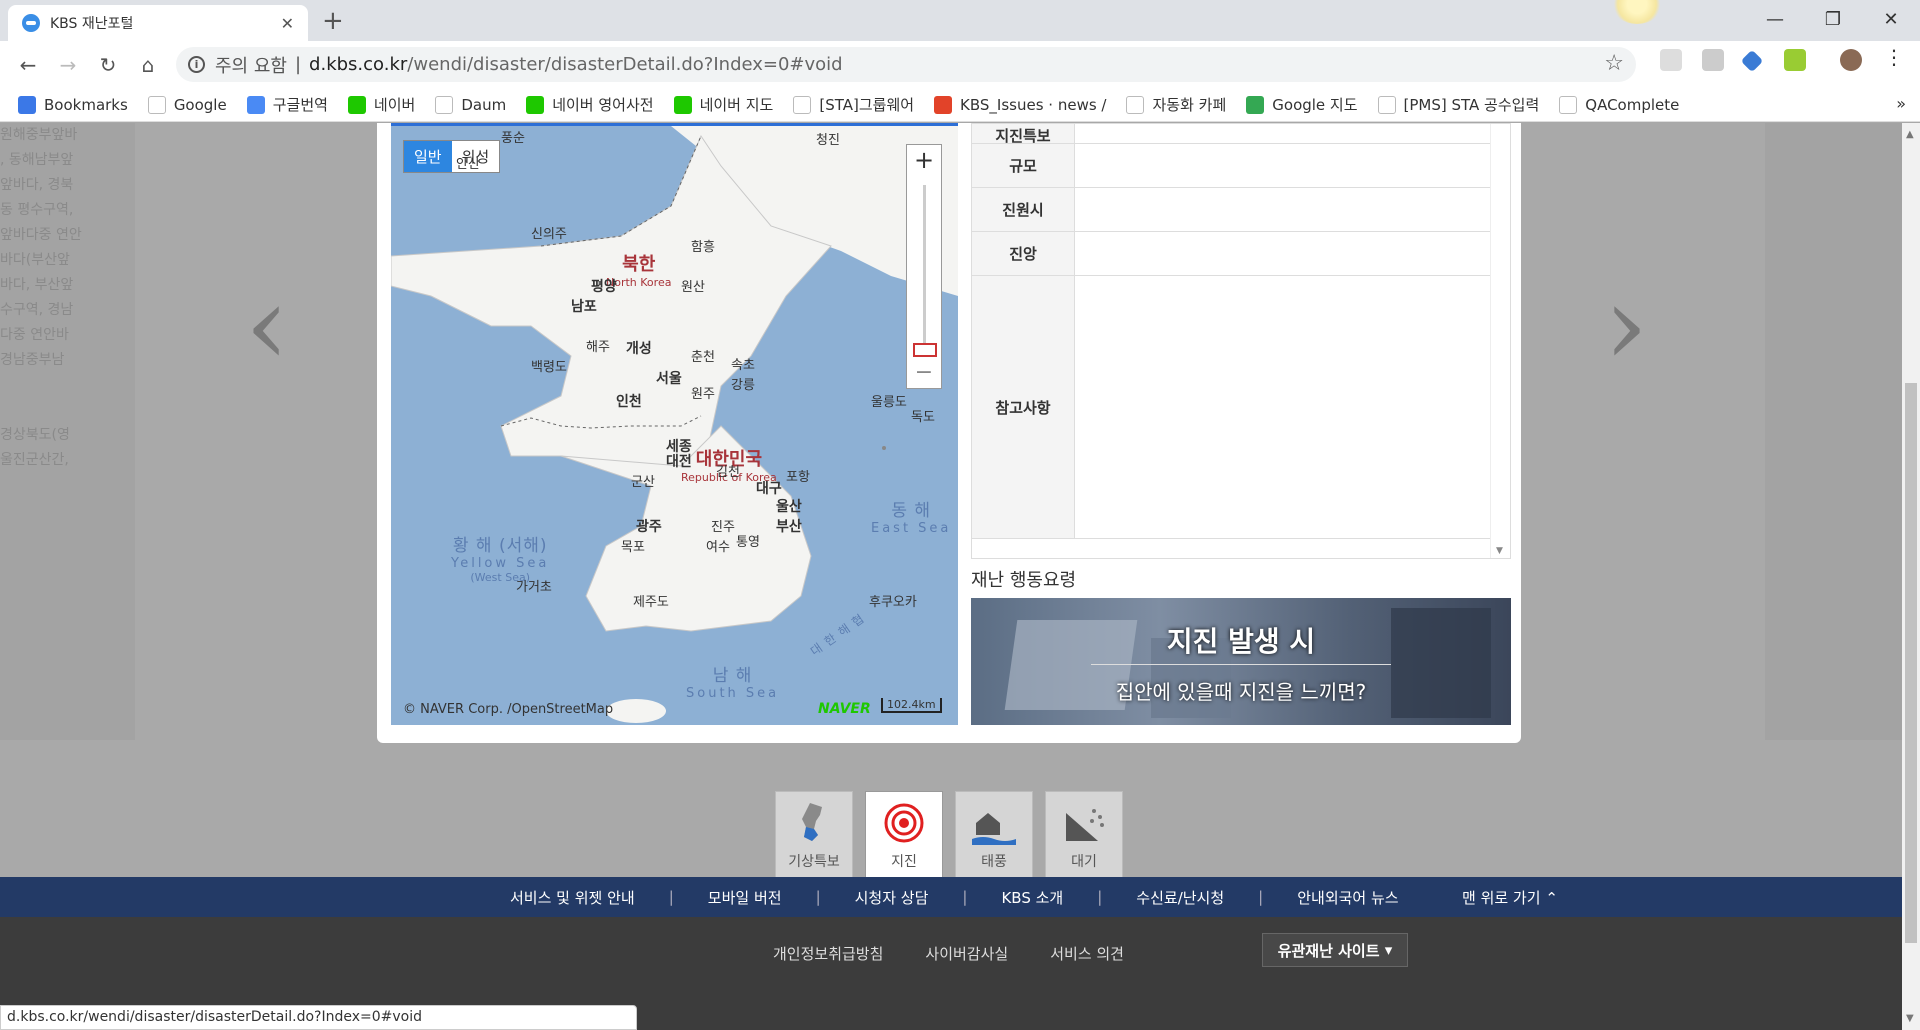  Describe the element at coordinates (470, 104) in the screenshot. I see `bookmark-item: Daum` at that location.